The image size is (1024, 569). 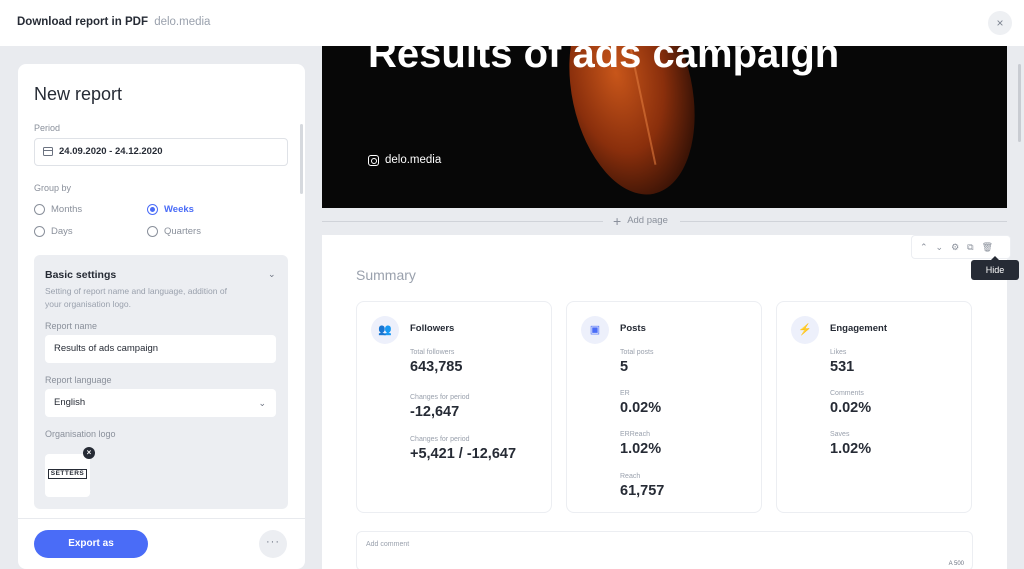 What do you see at coordinates (633, 328) in the screenshot?
I see `card-title: Posts` at bounding box center [633, 328].